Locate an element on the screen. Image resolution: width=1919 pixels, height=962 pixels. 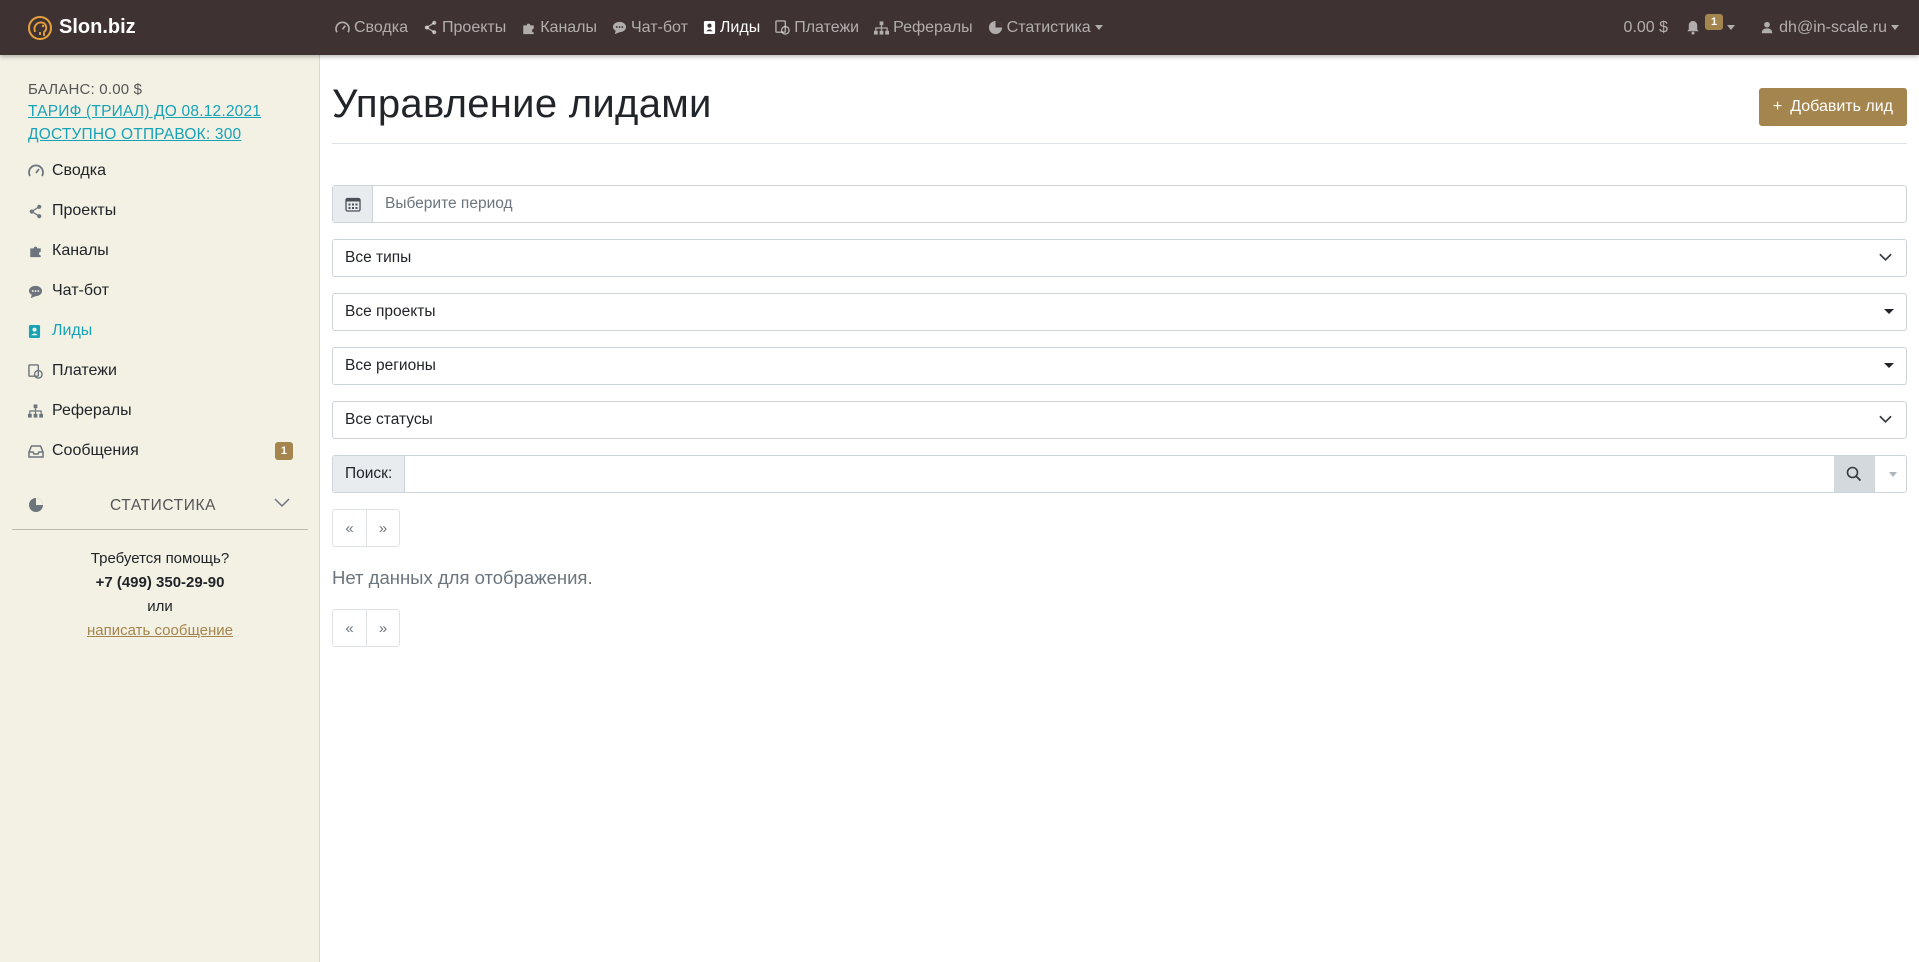
page-title: Управление лидами is located at coordinates (522, 104).